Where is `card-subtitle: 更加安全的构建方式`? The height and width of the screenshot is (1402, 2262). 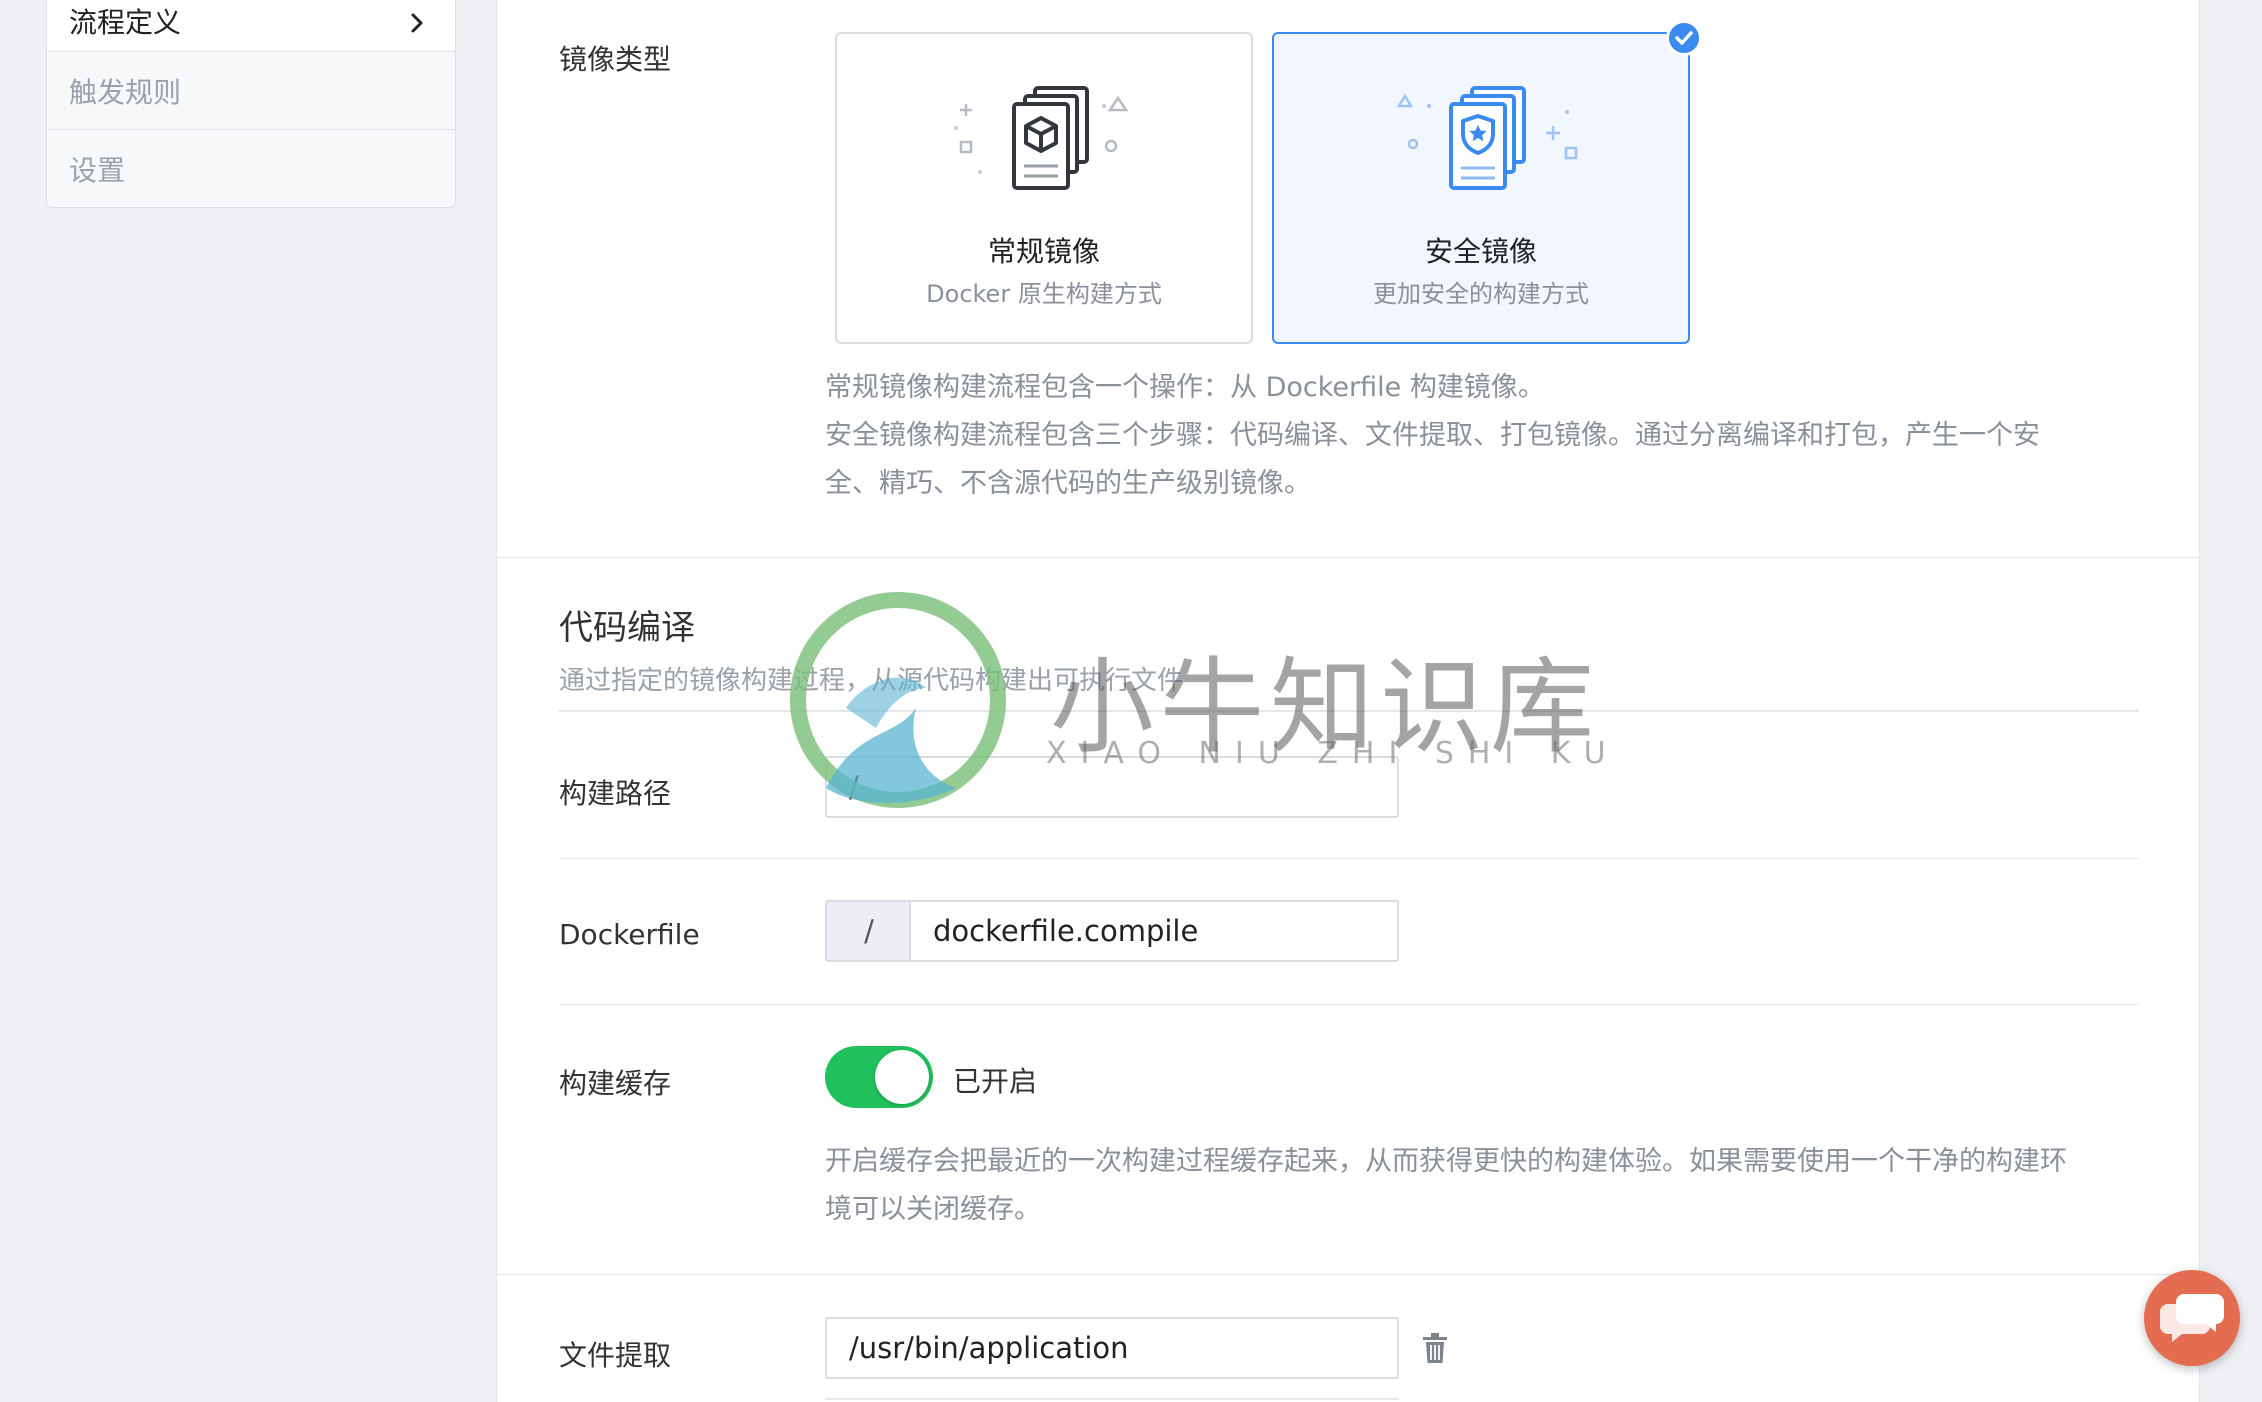
card-subtitle: 更加安全的构建方式 is located at coordinates (1481, 294).